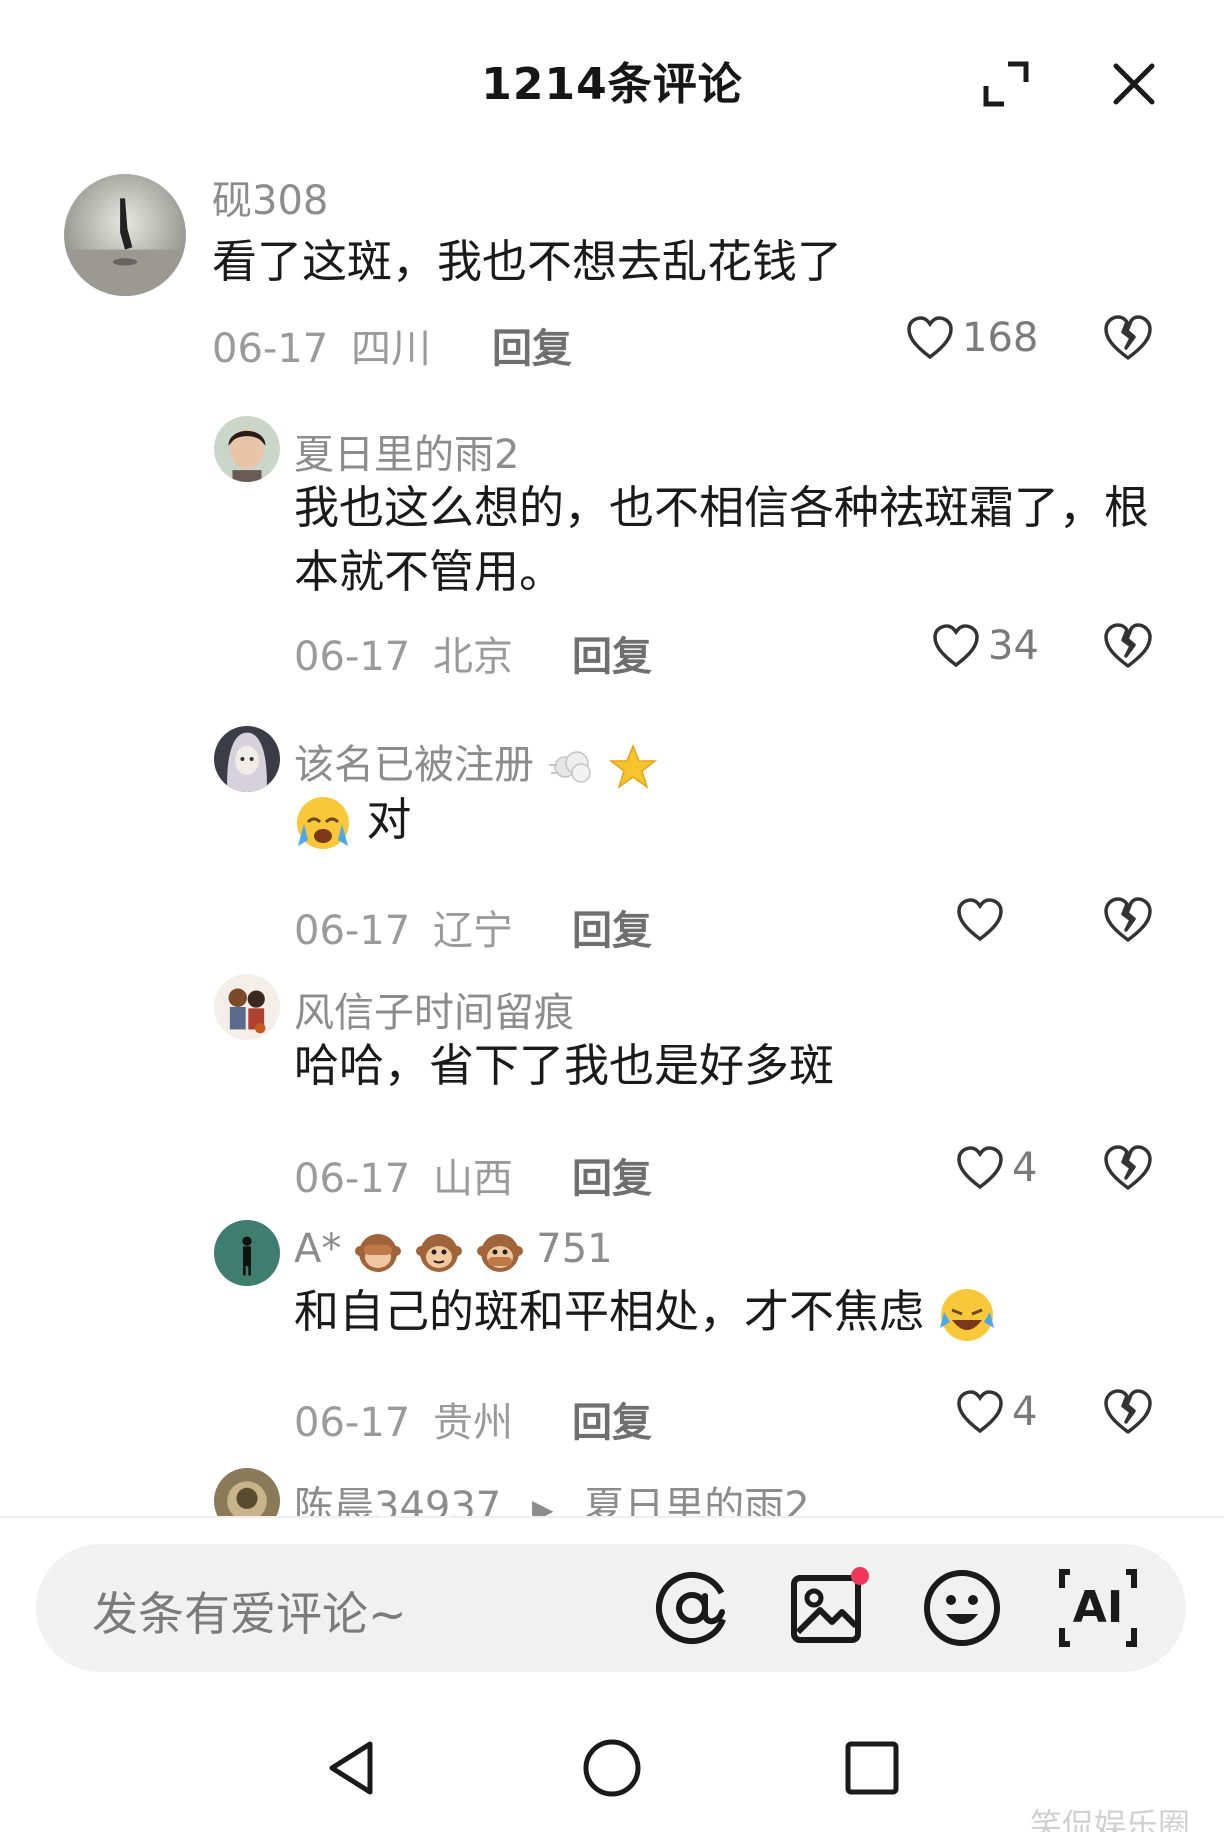  Describe the element at coordinates (860, 1576) in the screenshot. I see `notification-dot` at that location.